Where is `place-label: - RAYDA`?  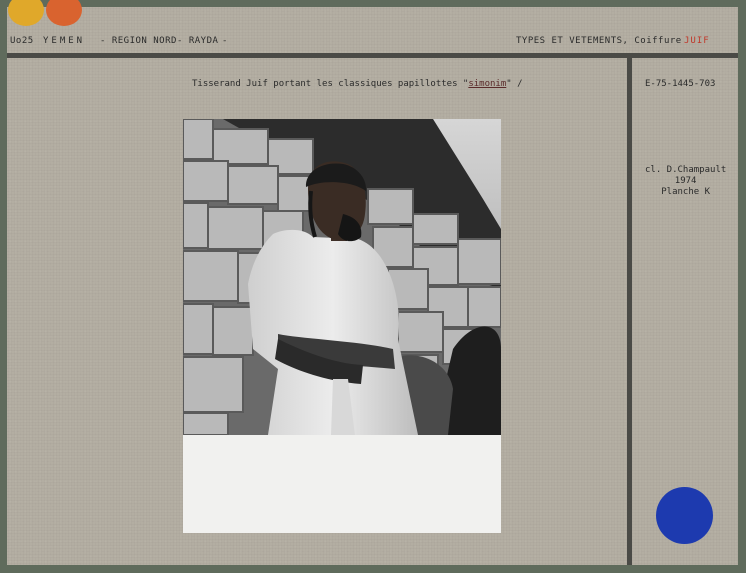
place-label: - RAYDA is located at coordinates (198, 41).